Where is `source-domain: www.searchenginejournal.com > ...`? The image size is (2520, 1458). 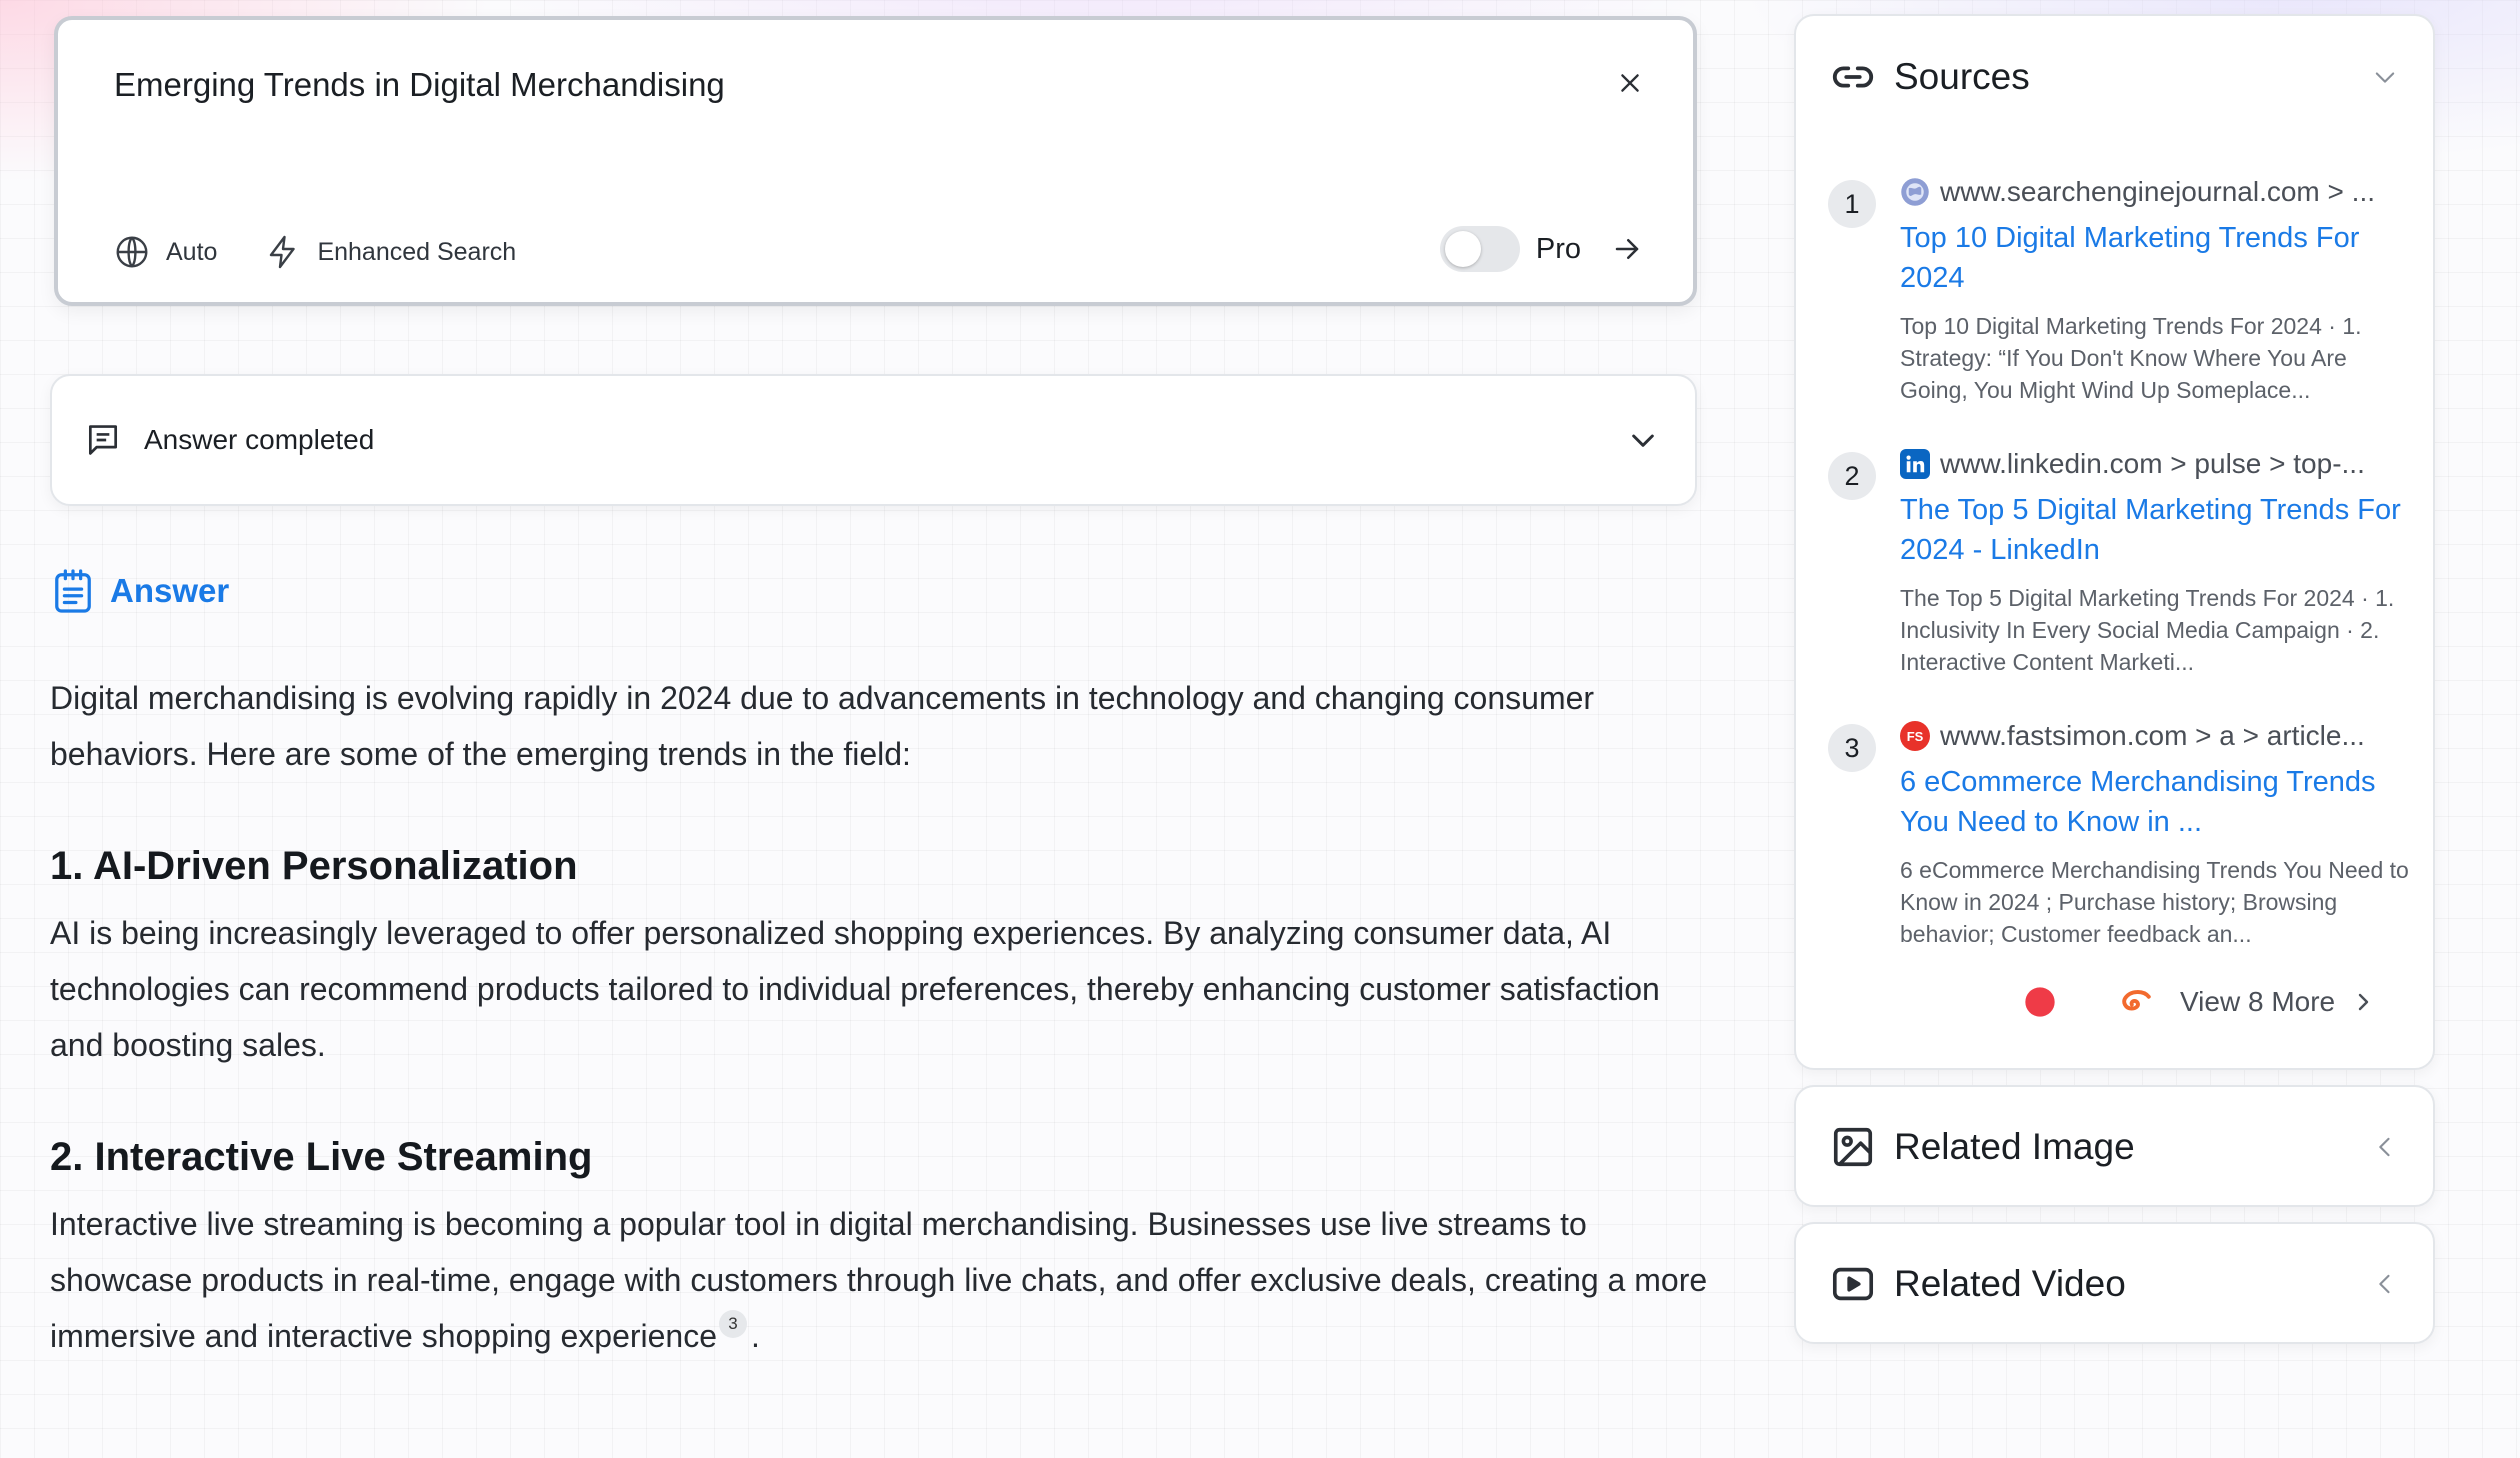 source-domain: www.searchenginejournal.com > ... is located at coordinates (2157, 191).